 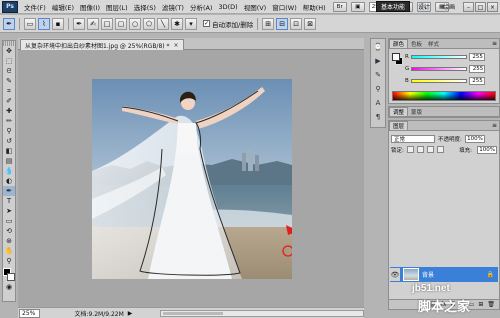 I want to click on scrollbar-thumb, so click(x=193, y=313).